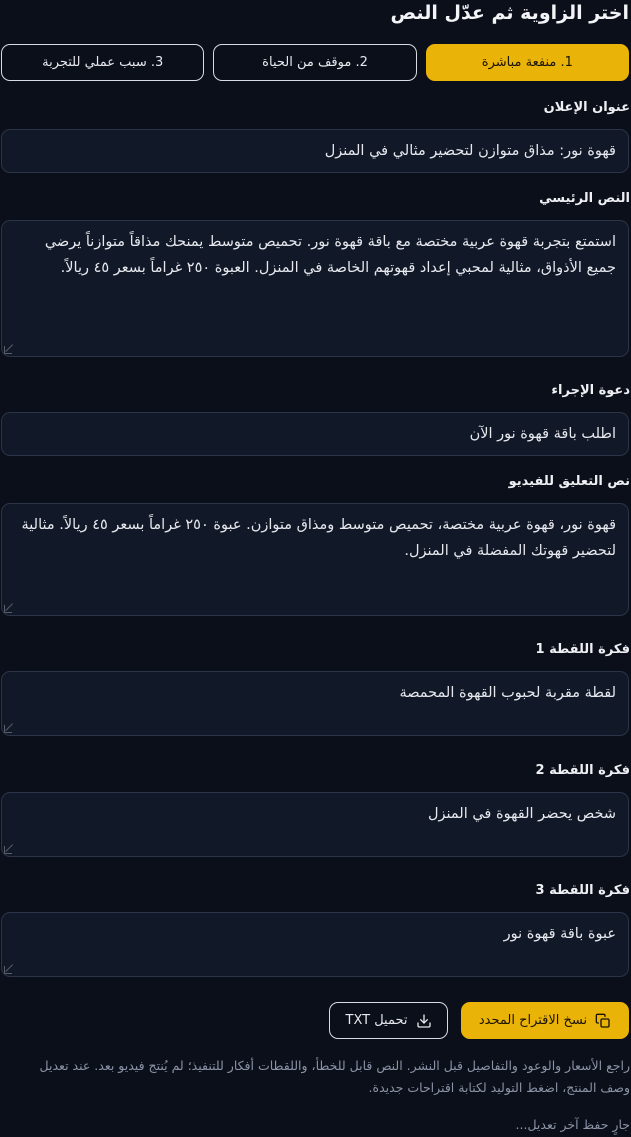 The width and height of the screenshot is (631, 1137). Describe the element at coordinates (527, 62) in the screenshot. I see `tab-direct-benefit: 1. منفعة مباشرة` at that location.